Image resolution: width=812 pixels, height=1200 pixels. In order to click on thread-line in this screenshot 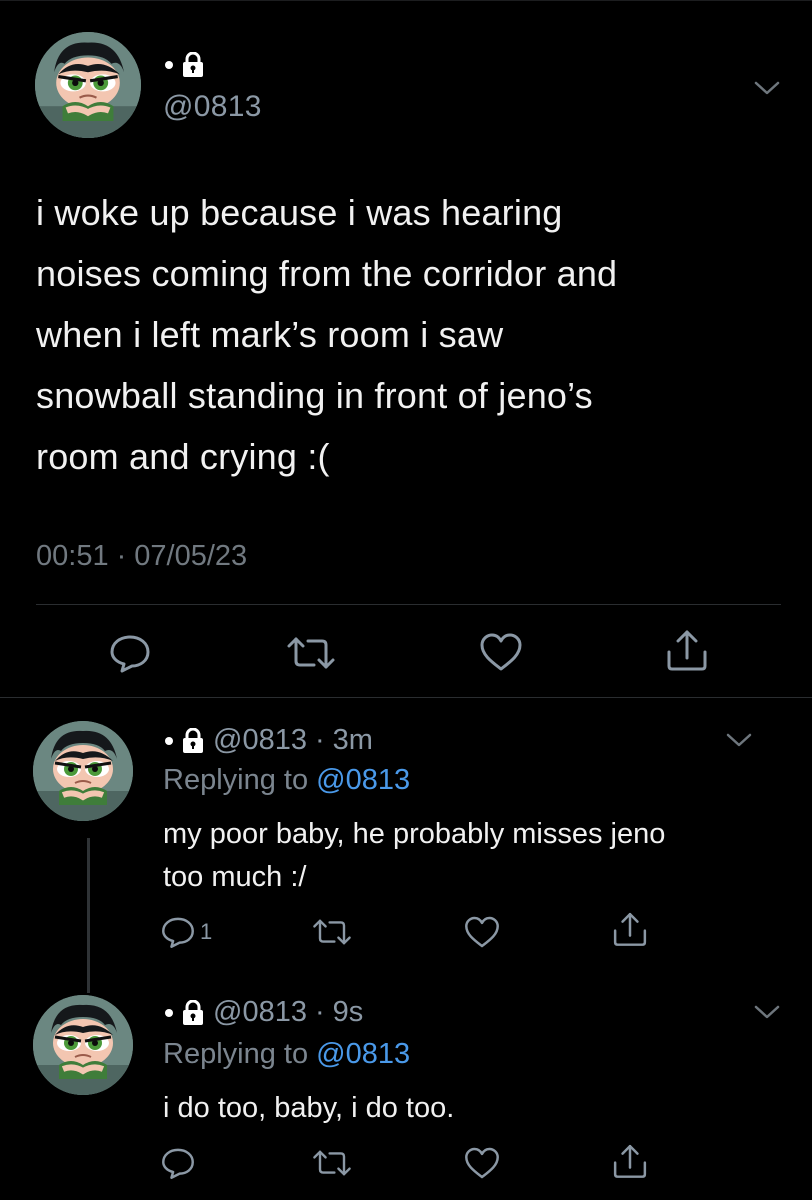, I will do `click(88, 915)`.